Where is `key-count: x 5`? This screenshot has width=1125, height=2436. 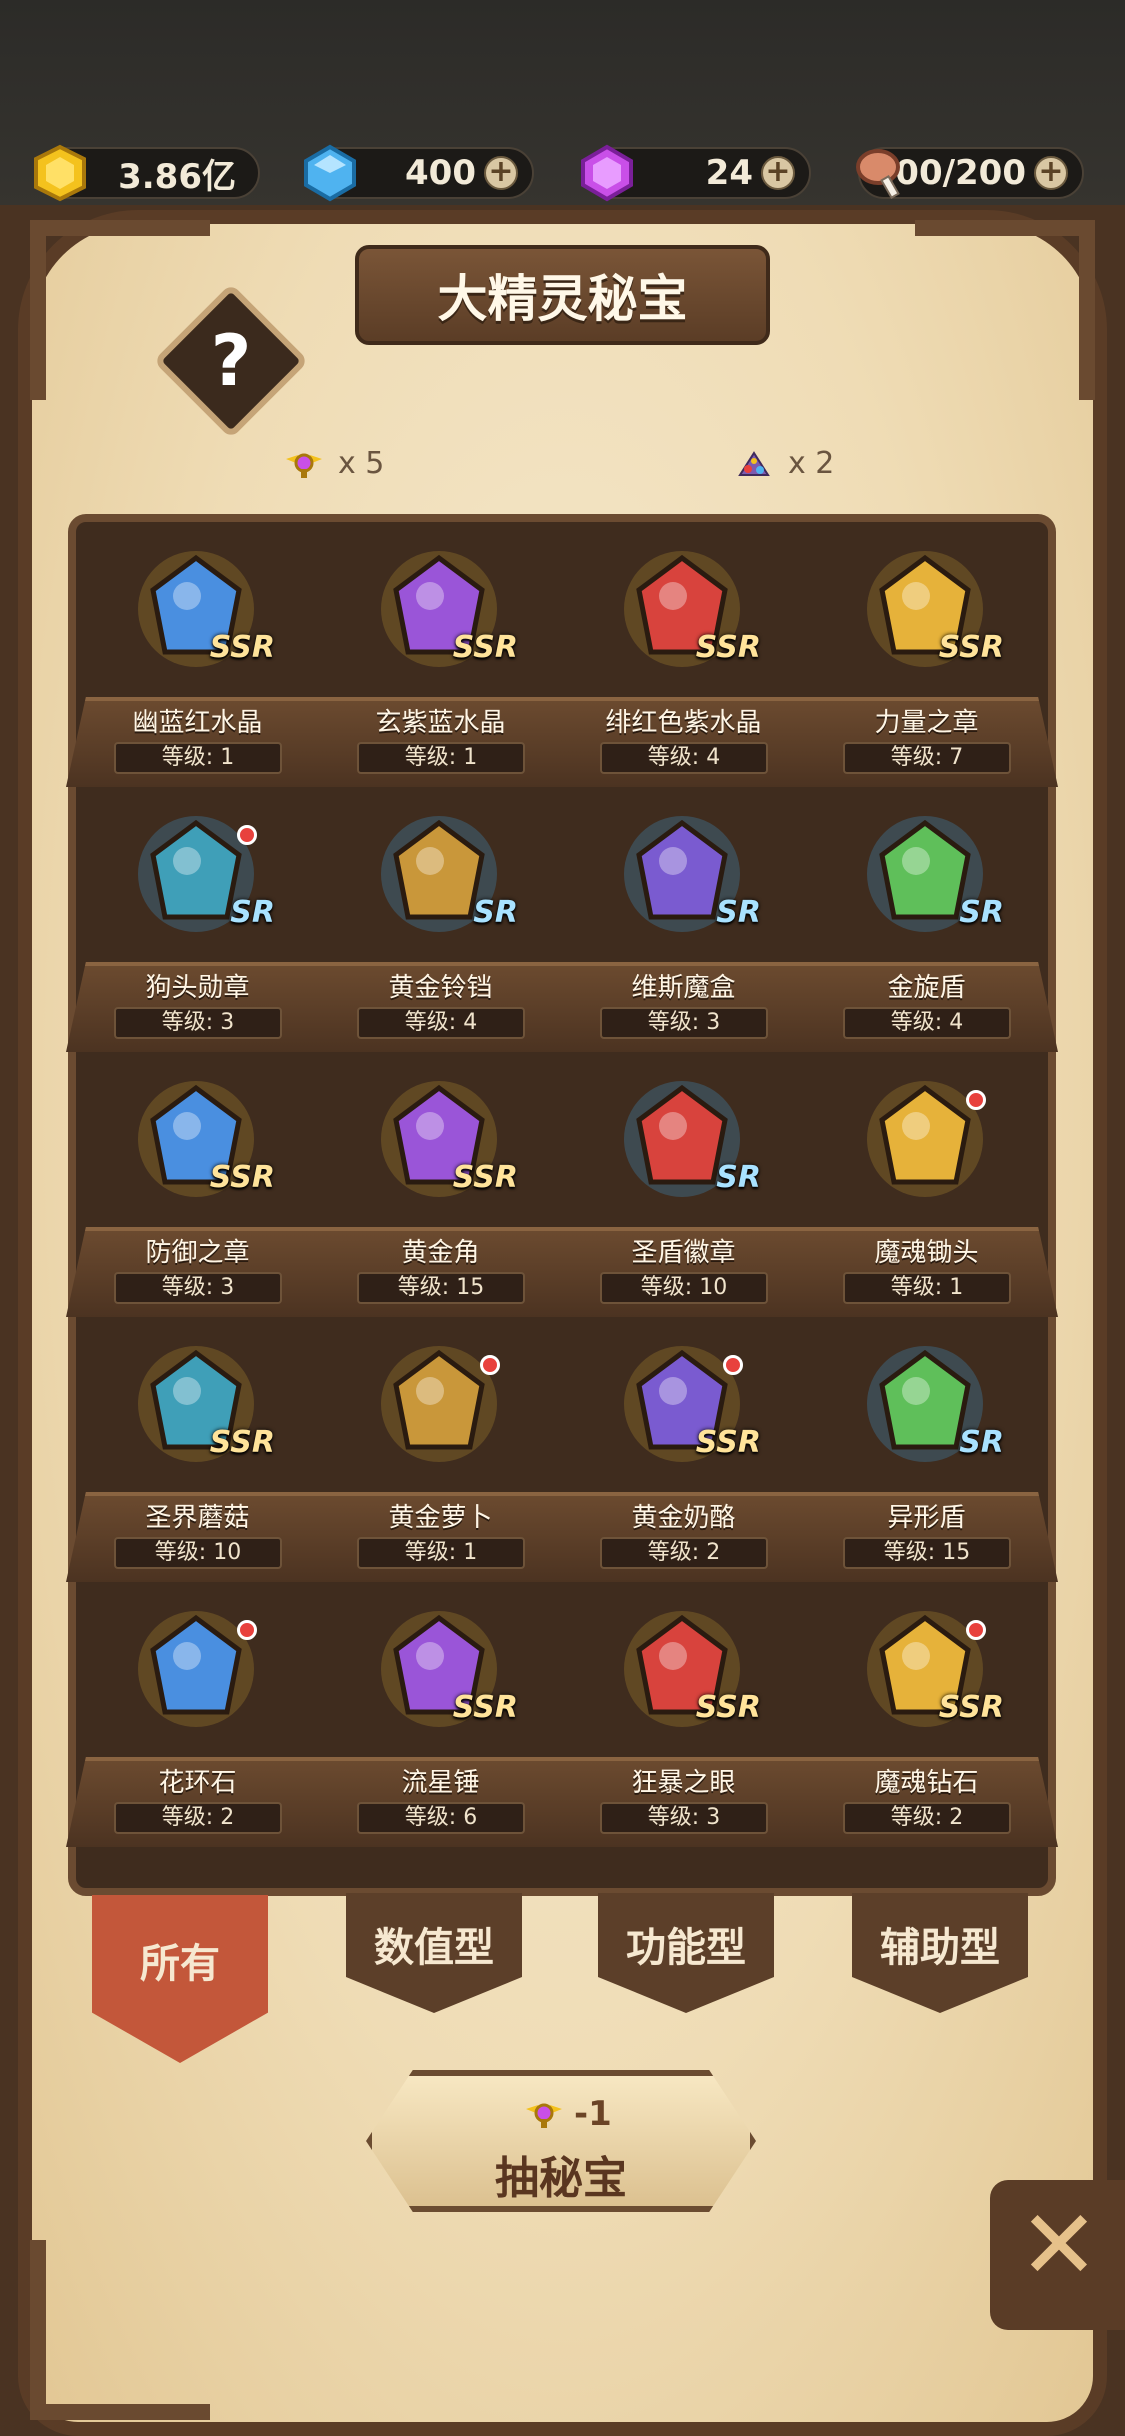 key-count: x 5 is located at coordinates (334, 463).